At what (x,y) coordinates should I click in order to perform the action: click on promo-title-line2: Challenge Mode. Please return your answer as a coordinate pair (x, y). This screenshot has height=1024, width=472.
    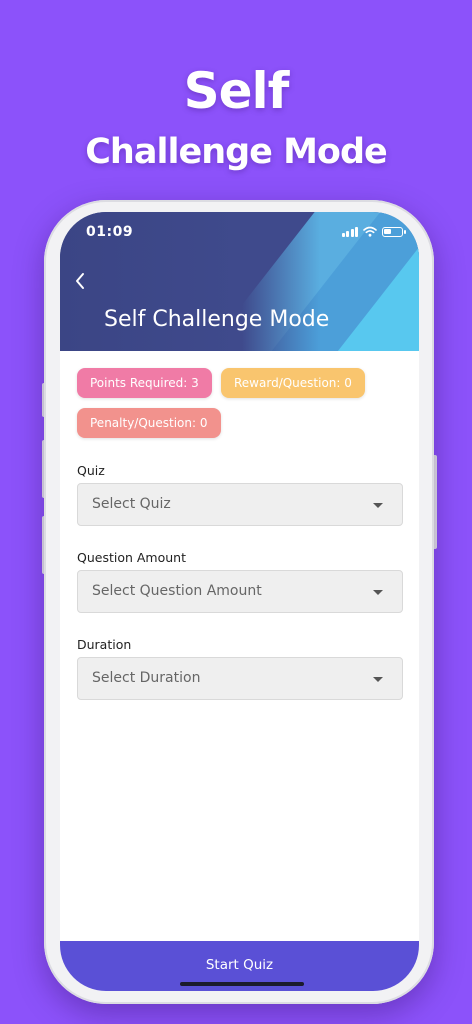
    Looking at the image, I should click on (236, 152).